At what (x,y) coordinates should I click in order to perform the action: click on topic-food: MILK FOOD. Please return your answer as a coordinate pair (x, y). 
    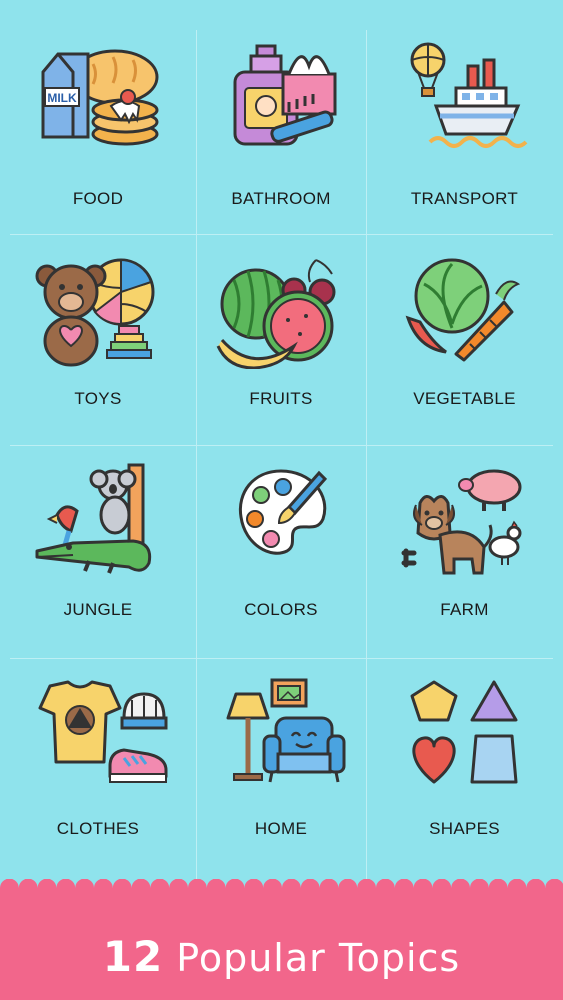
    Looking at the image, I should click on (98, 117).